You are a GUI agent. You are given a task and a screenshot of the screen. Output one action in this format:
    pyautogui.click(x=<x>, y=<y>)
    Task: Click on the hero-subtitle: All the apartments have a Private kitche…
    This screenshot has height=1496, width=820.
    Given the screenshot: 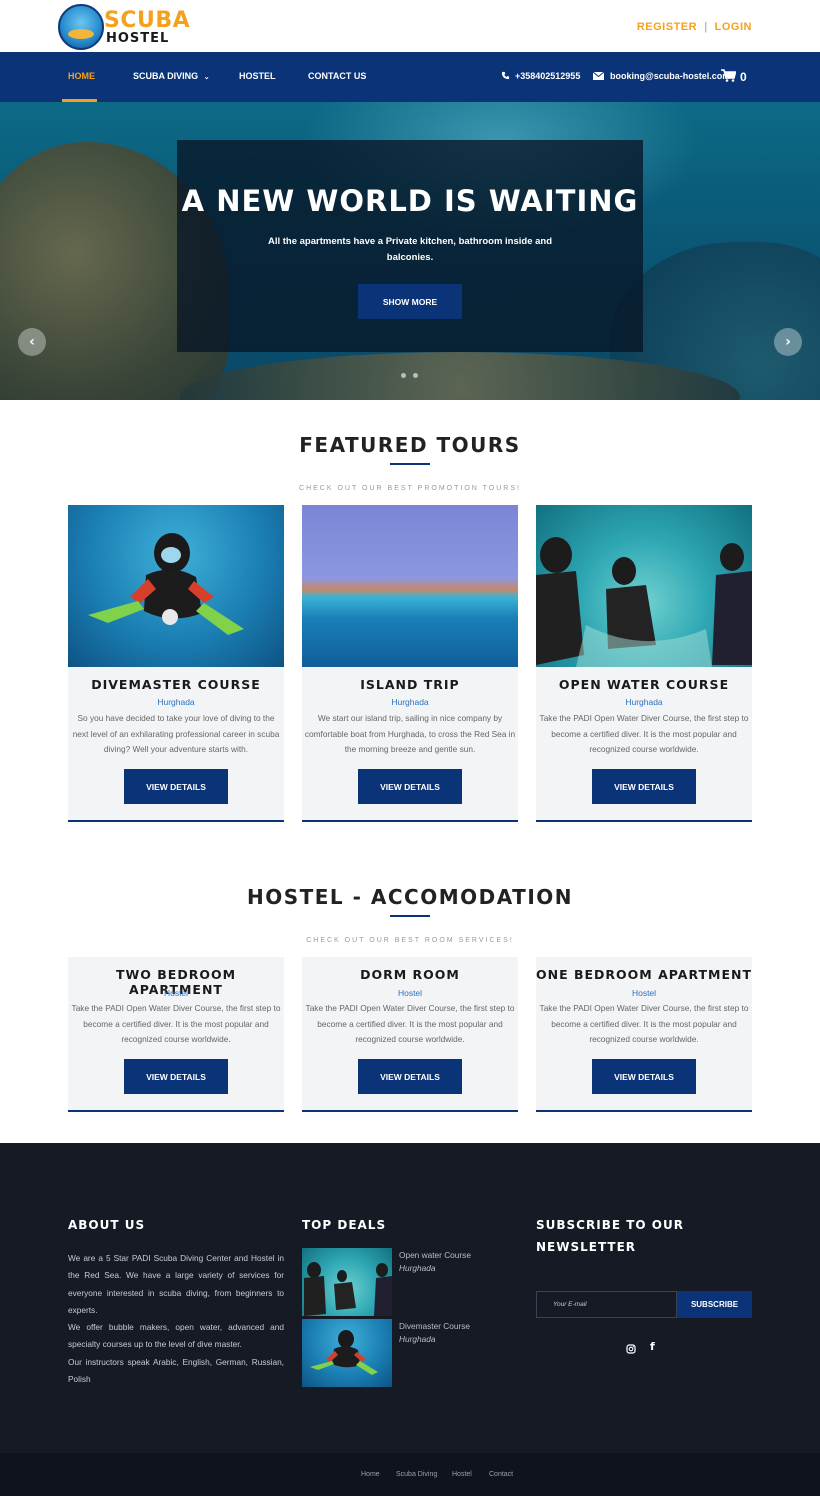 What is the action you would take?
    pyautogui.click(x=410, y=249)
    